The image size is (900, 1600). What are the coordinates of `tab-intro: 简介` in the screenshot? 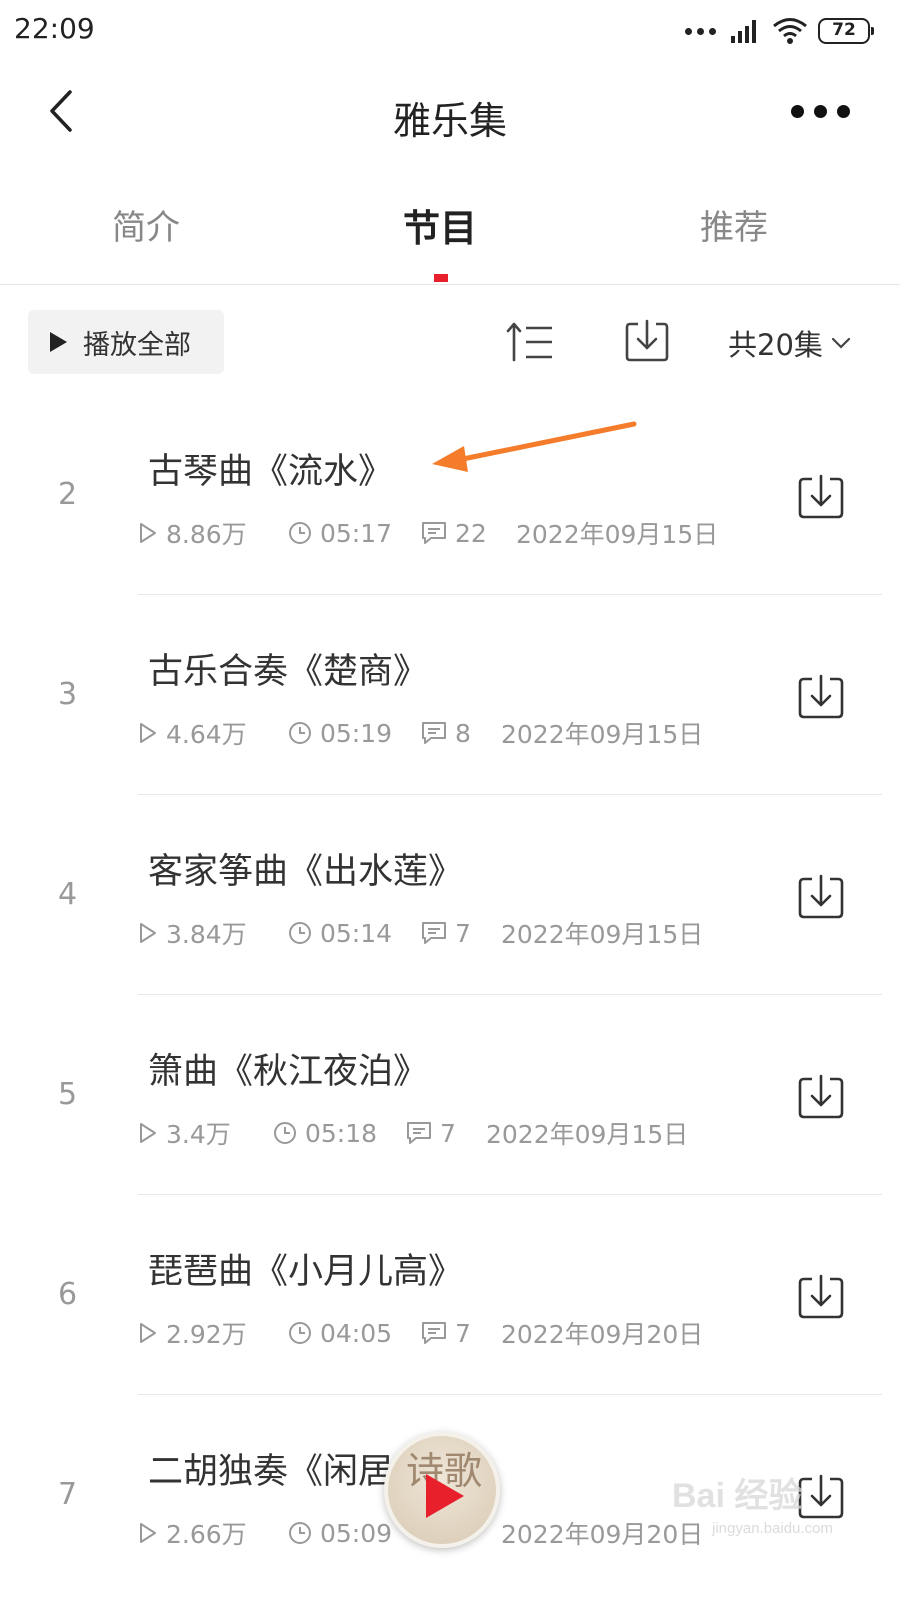 It's located at (146, 224).